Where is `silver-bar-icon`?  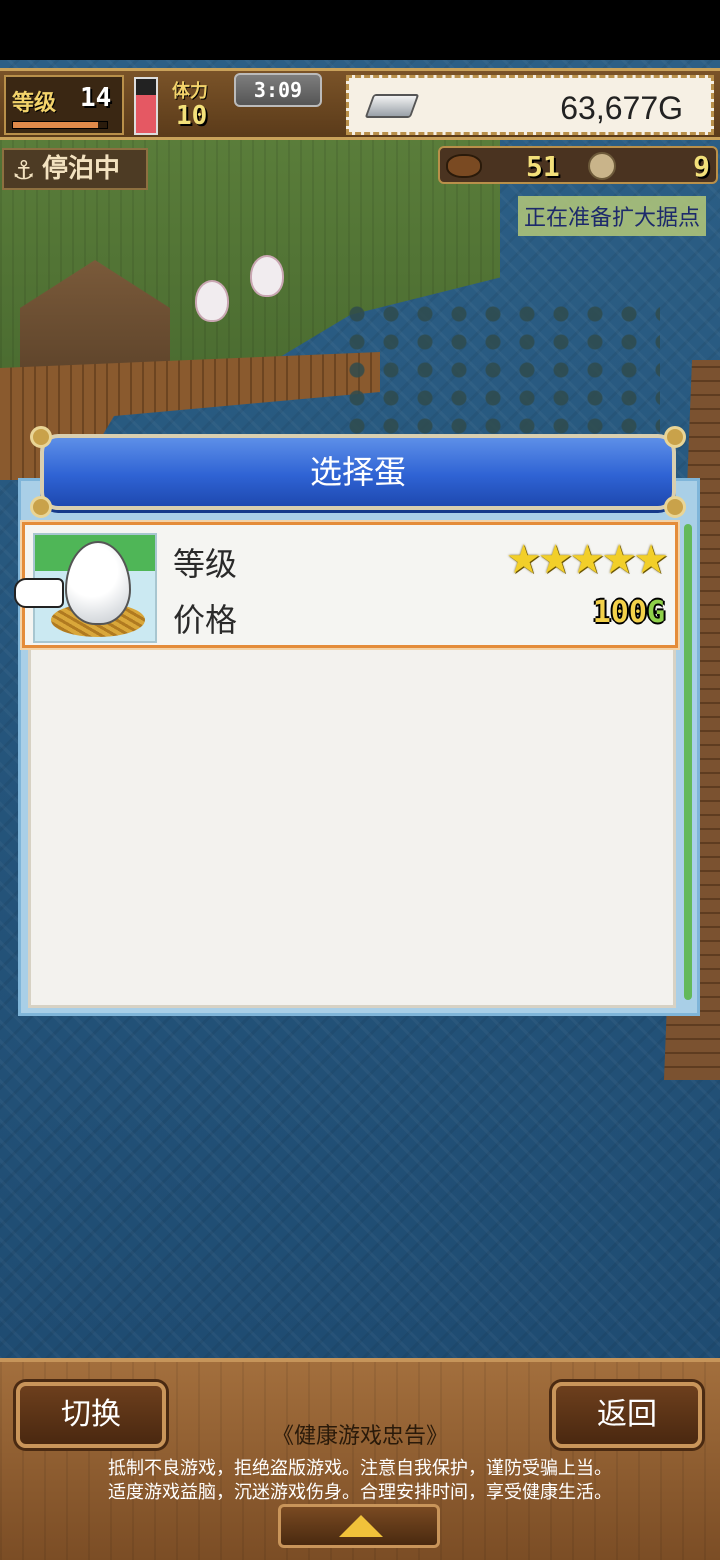
silver-bar-icon is located at coordinates (392, 106).